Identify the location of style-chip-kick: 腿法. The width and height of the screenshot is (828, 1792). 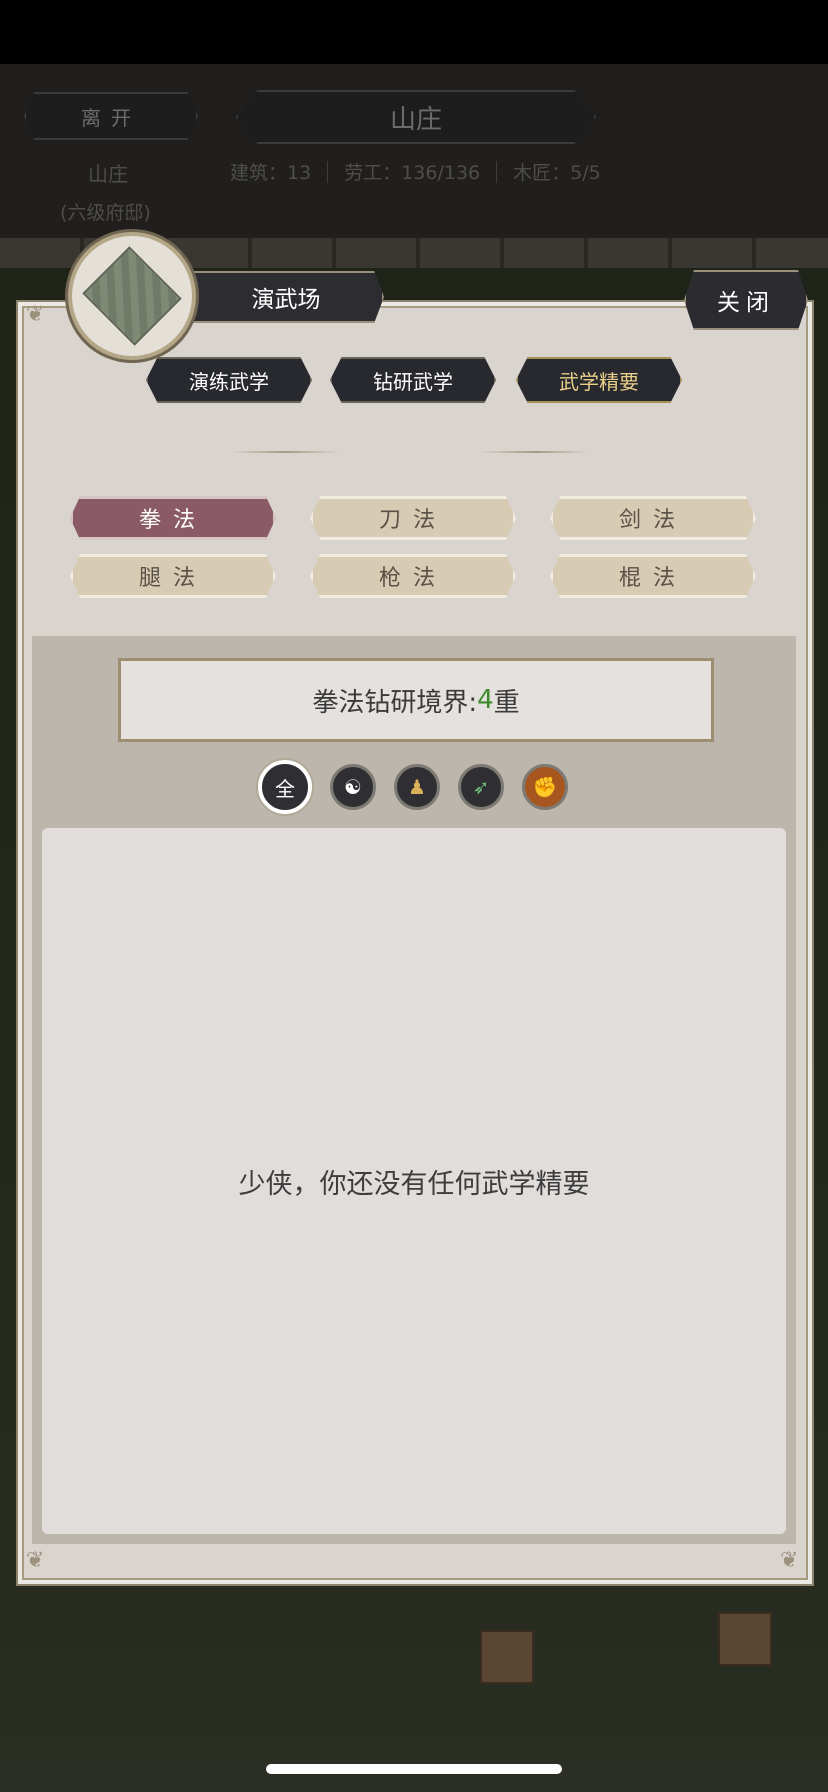
(173, 576).